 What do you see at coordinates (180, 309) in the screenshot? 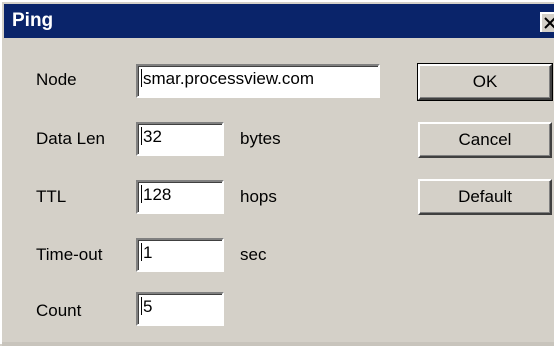
I see `count-input: 5` at bounding box center [180, 309].